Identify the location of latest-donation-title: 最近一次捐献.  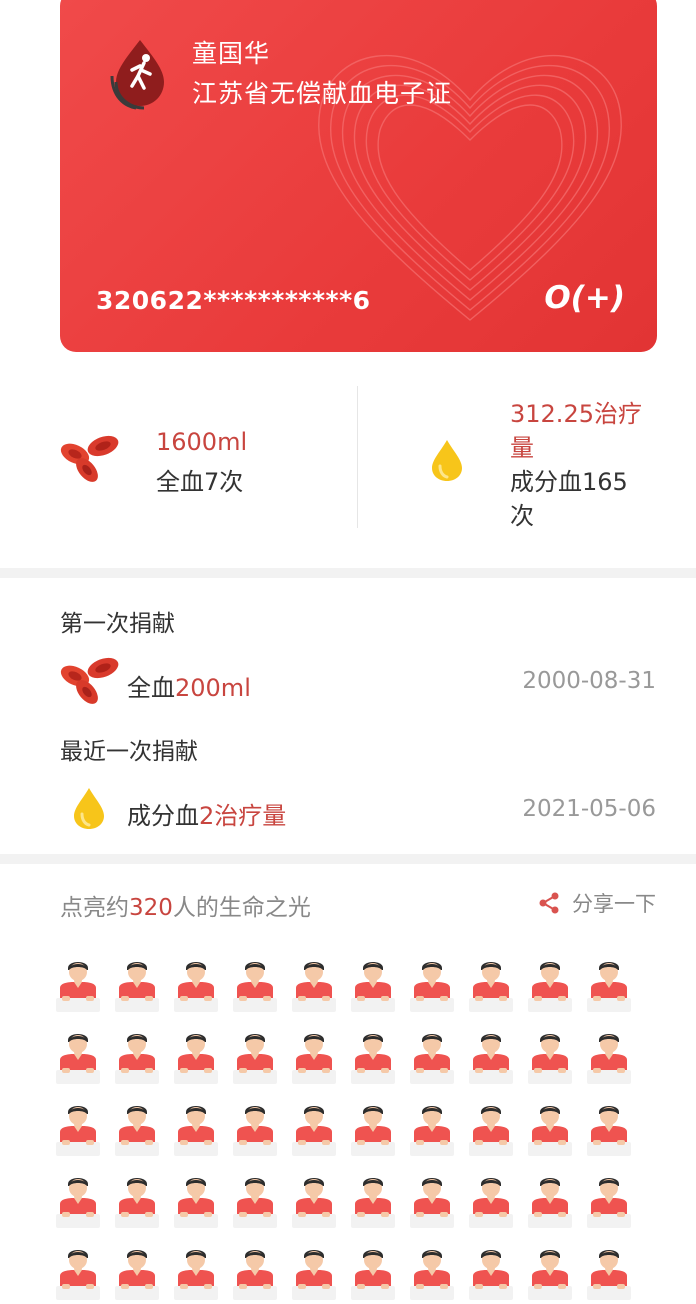
(129, 752).